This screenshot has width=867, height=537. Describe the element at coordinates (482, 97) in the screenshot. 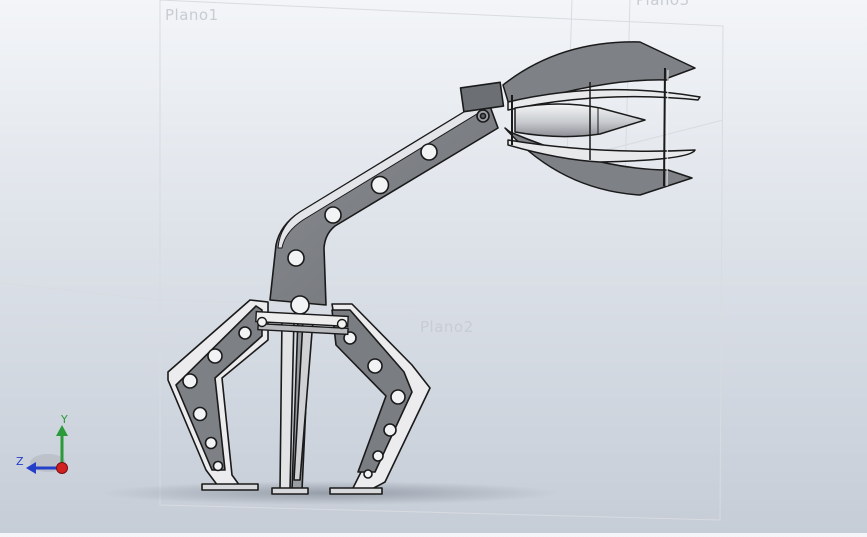

I see `arm-mount-block` at that location.